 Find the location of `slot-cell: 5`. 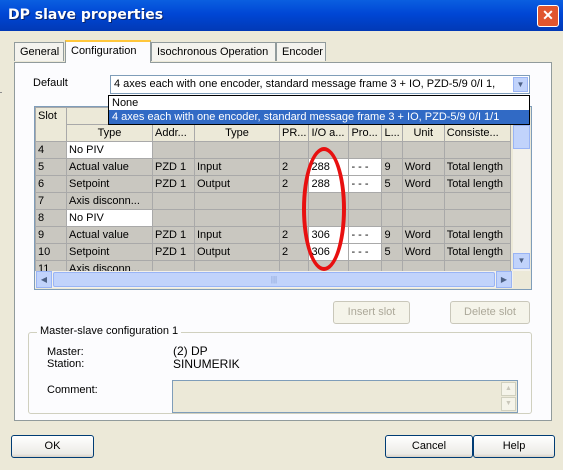

slot-cell: 5 is located at coordinates (51, 167).